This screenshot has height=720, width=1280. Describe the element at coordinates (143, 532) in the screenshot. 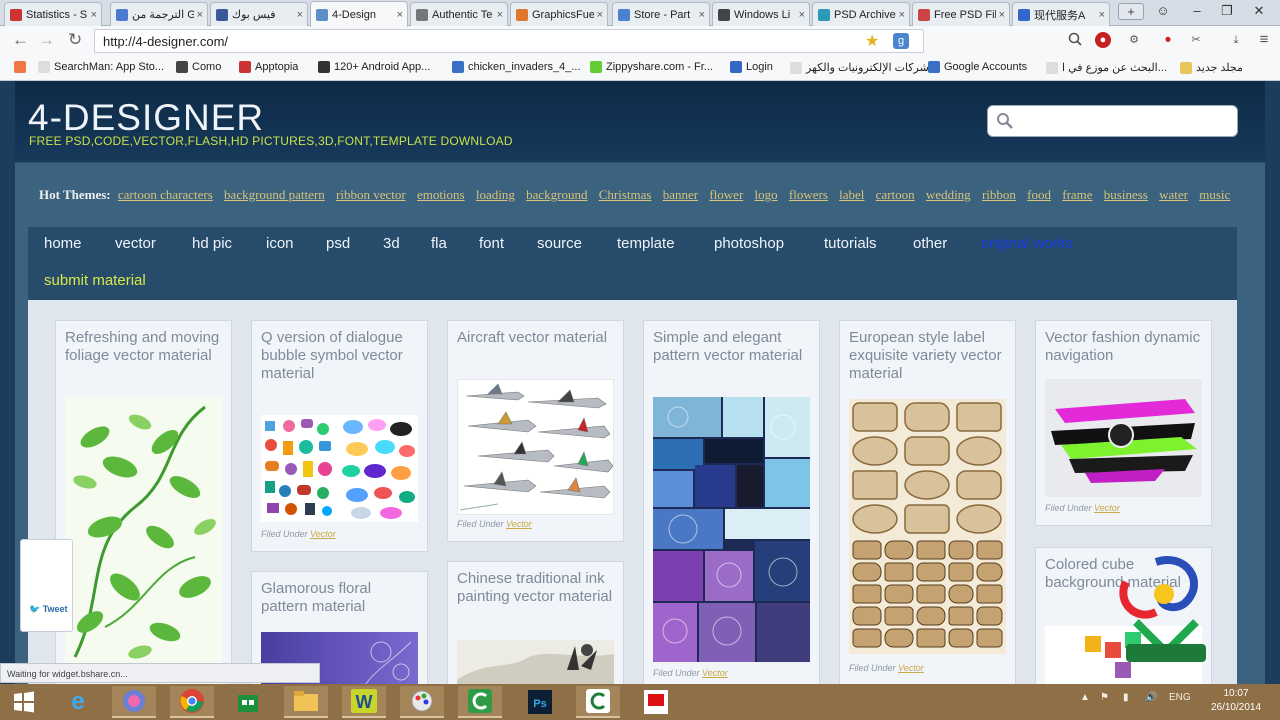

I see `foliage-thumbnail` at that location.